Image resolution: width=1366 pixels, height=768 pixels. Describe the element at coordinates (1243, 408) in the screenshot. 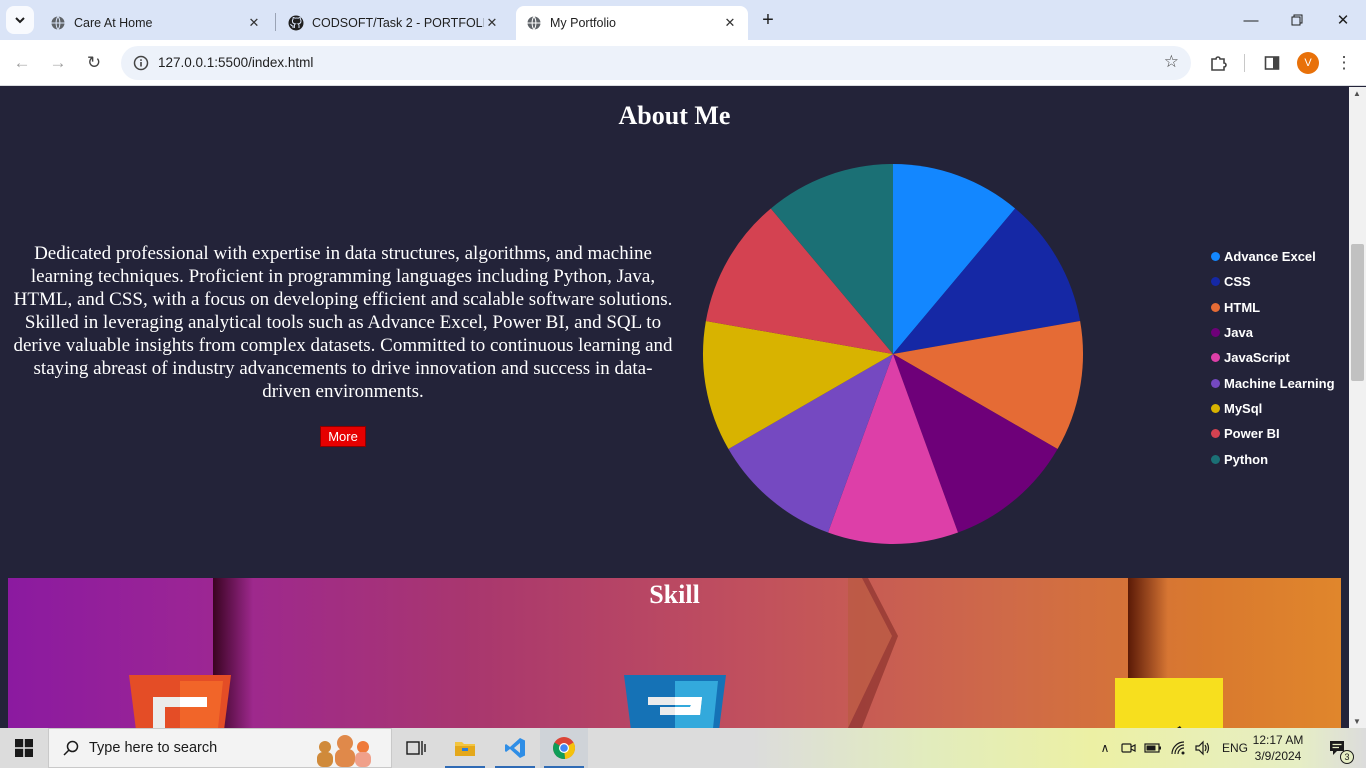

I see `legend-label: MySql` at that location.